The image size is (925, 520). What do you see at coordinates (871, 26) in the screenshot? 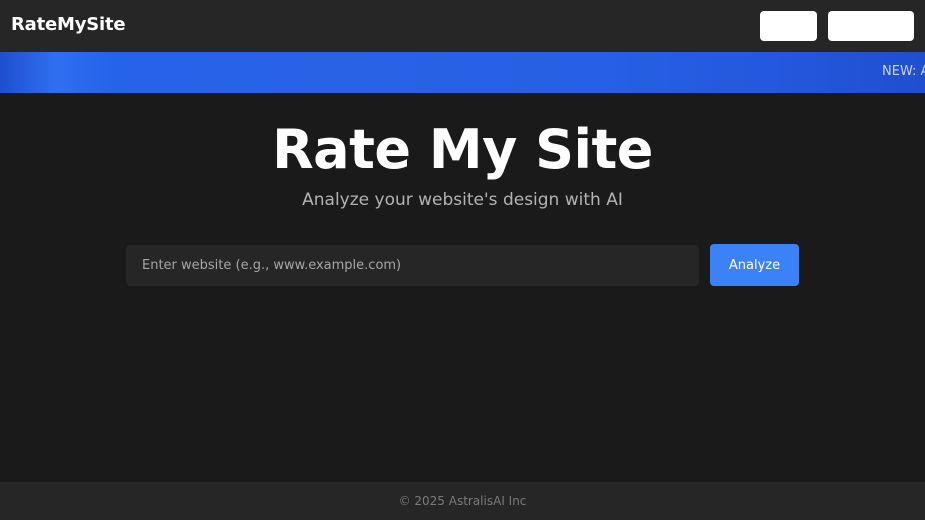
I see `dashboard-button: Dashboard` at bounding box center [871, 26].